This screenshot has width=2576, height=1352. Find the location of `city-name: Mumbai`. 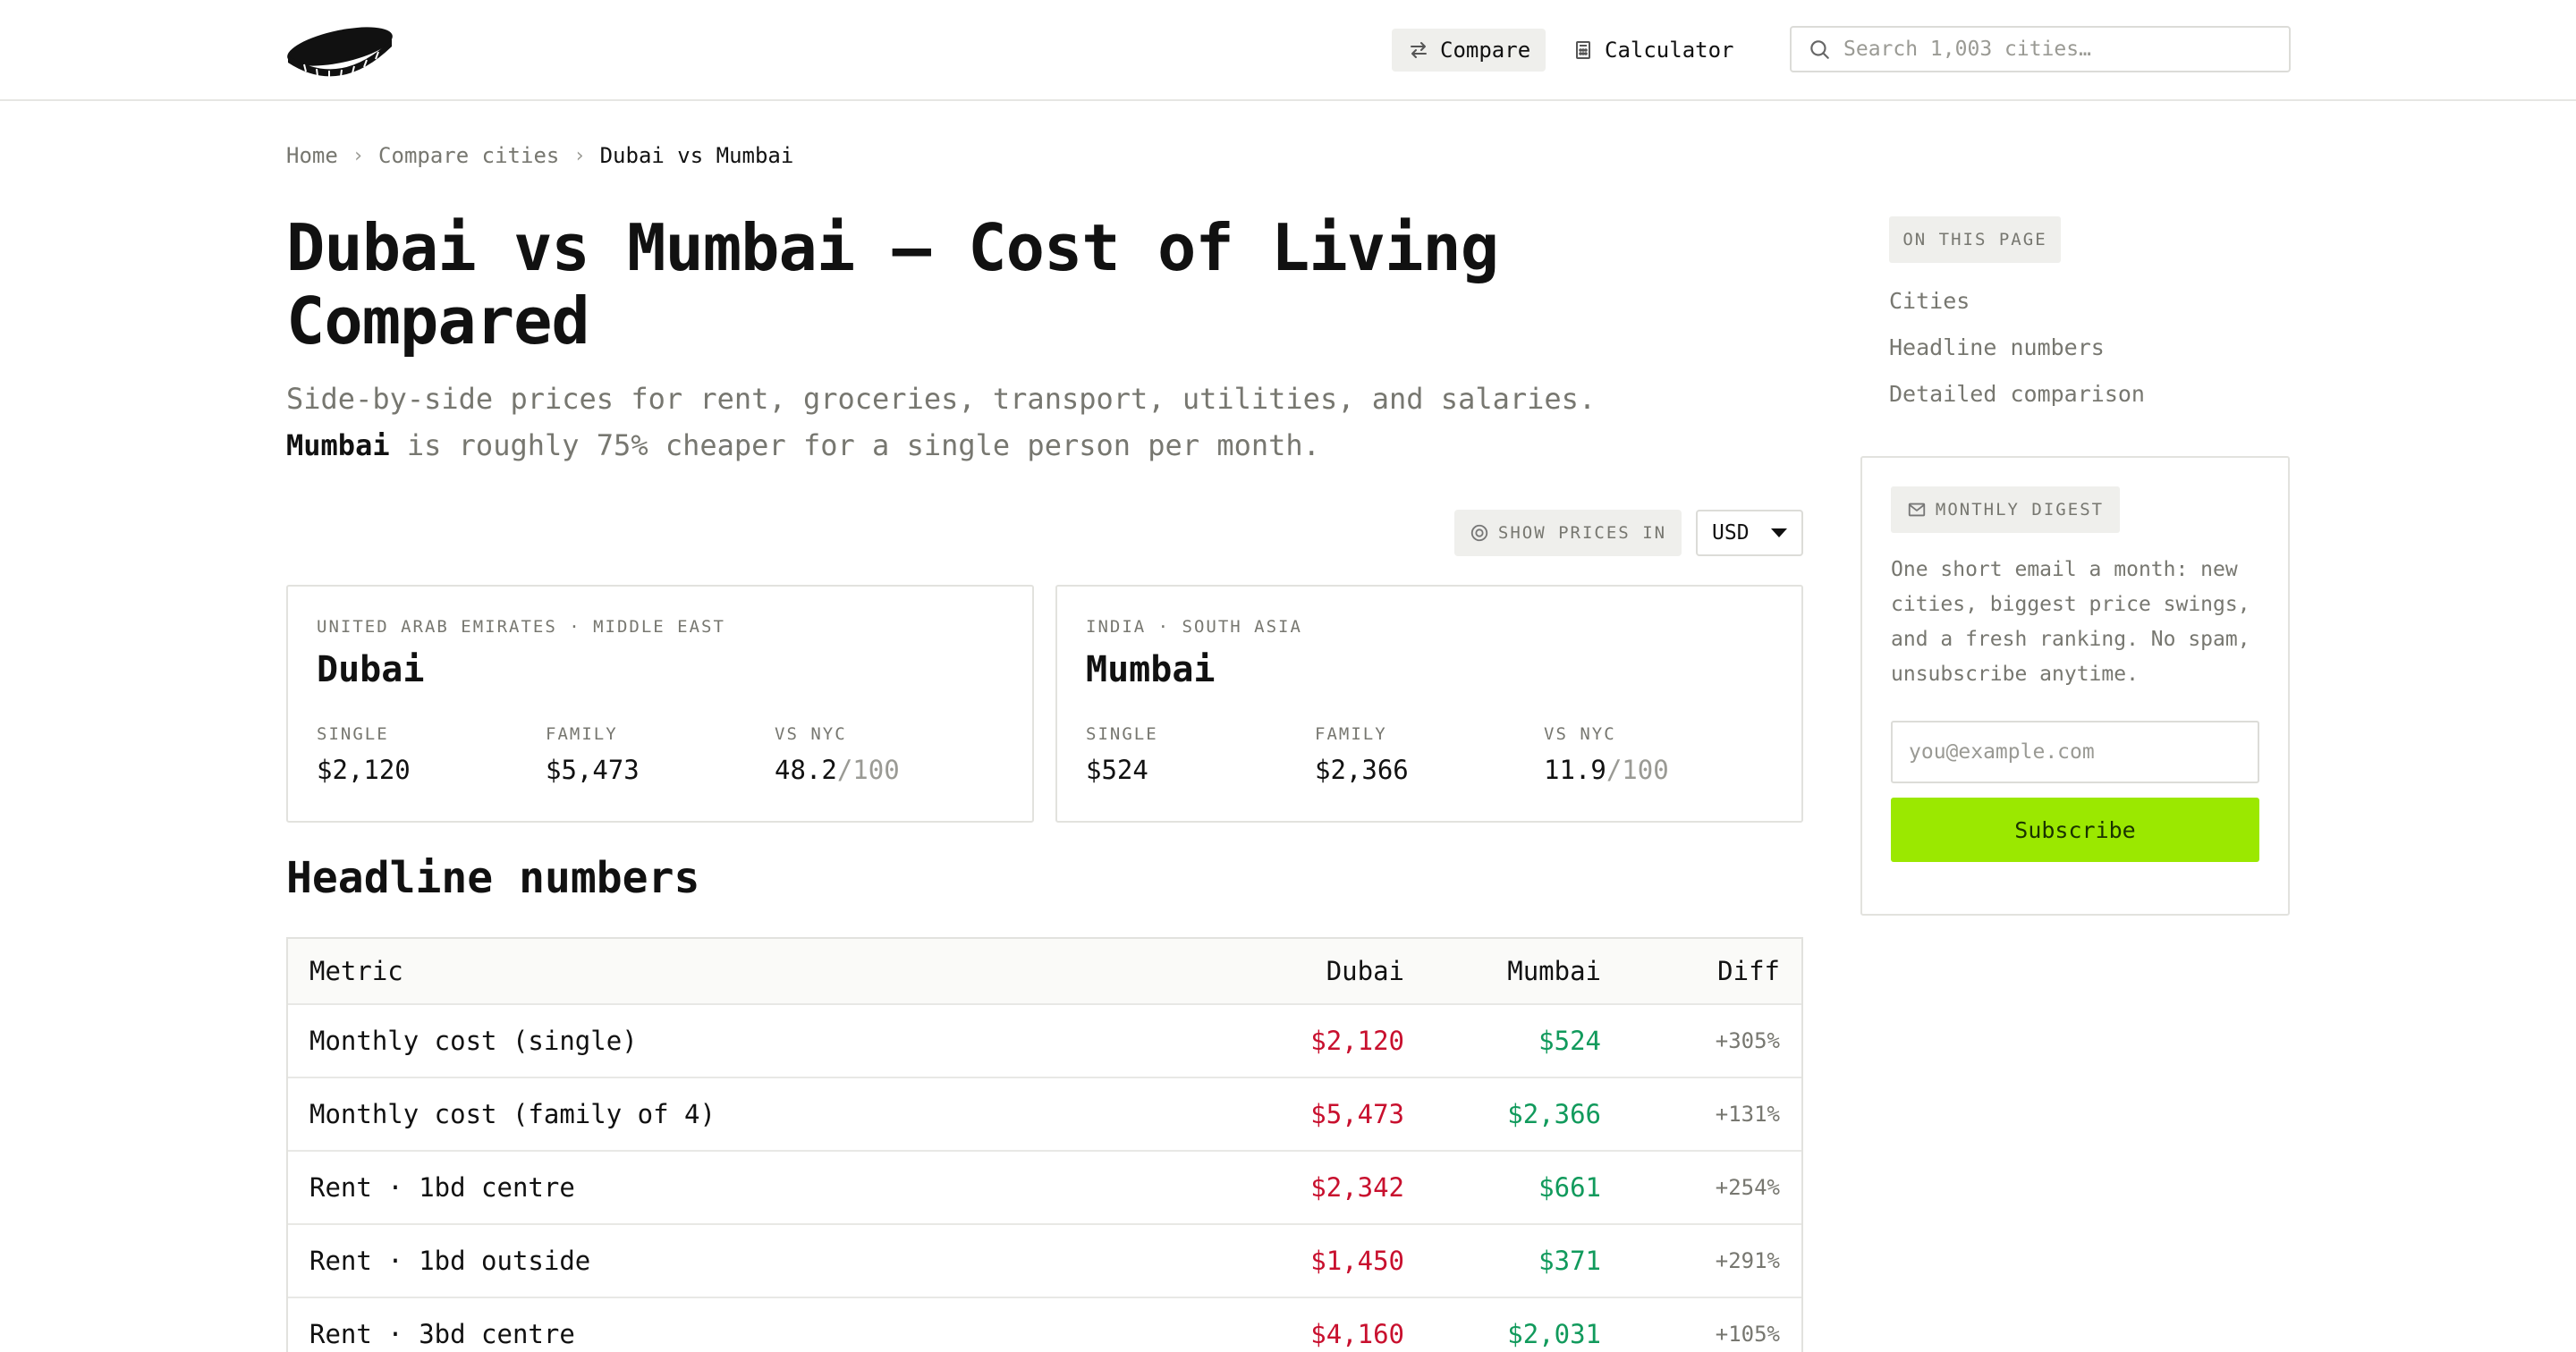

city-name: Mumbai is located at coordinates (1151, 669).